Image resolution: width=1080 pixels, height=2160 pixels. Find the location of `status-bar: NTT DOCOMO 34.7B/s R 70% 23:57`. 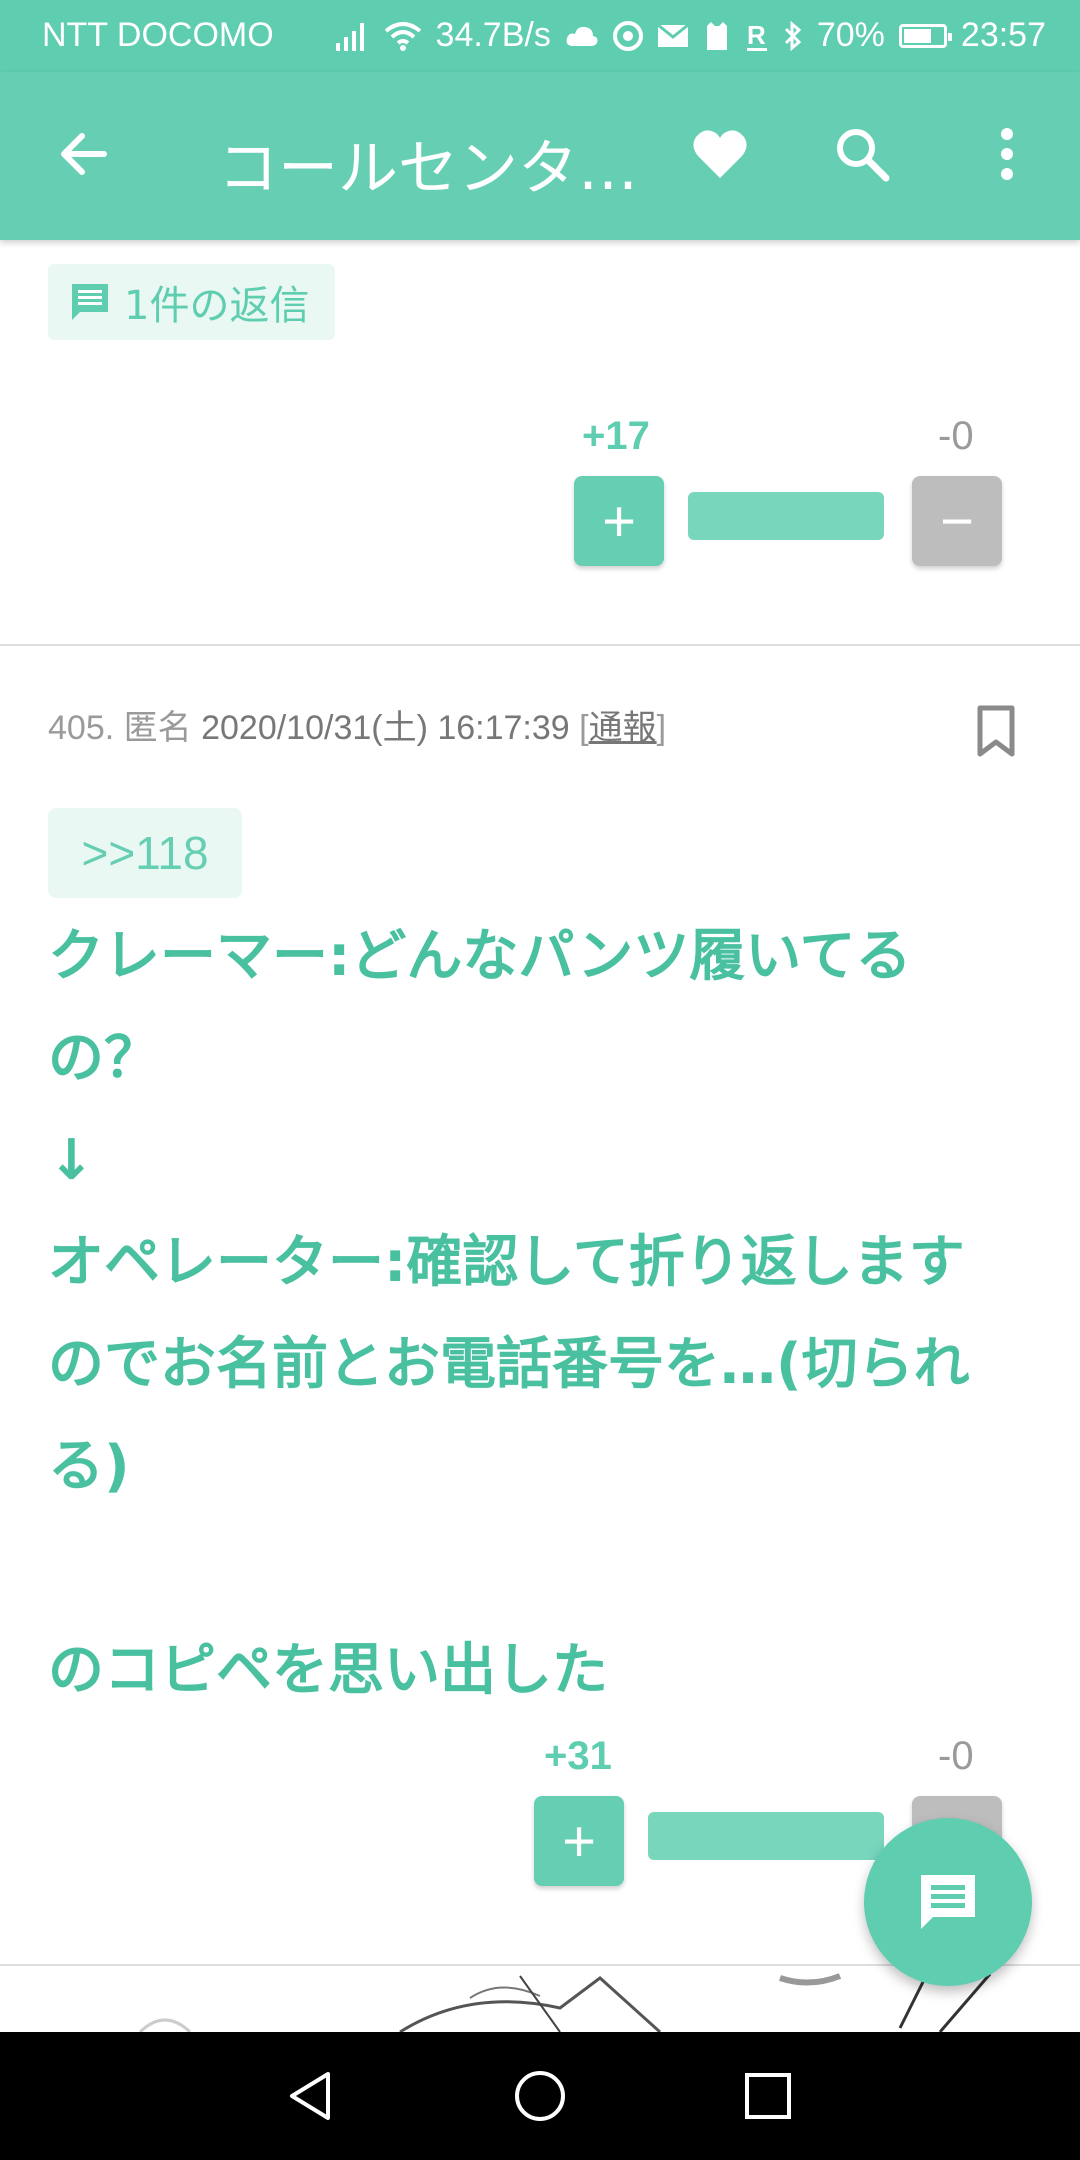

status-bar: NTT DOCOMO 34.7B/s R 70% 23:57 is located at coordinates (540, 36).